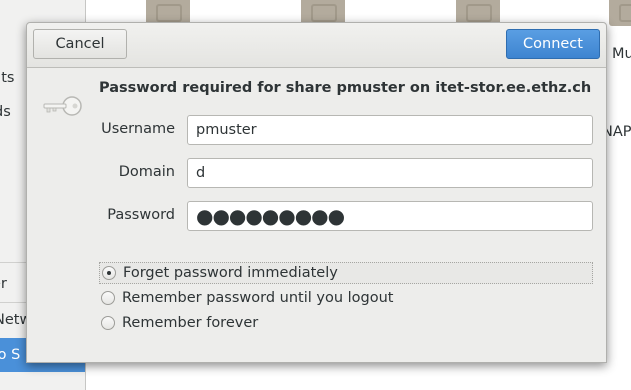 This screenshot has height=390, width=631. What do you see at coordinates (346, 273) in the screenshot?
I see `radio-forget-immediately: Forget password immediately` at bounding box center [346, 273].